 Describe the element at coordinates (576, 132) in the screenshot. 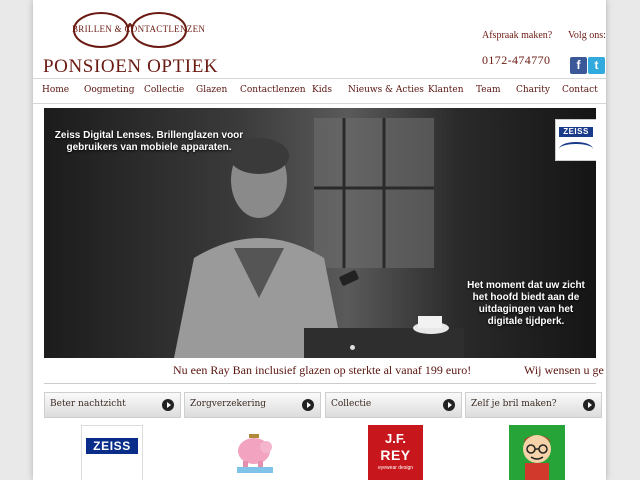

I see `zeiss-badge-text: ZEISS` at that location.